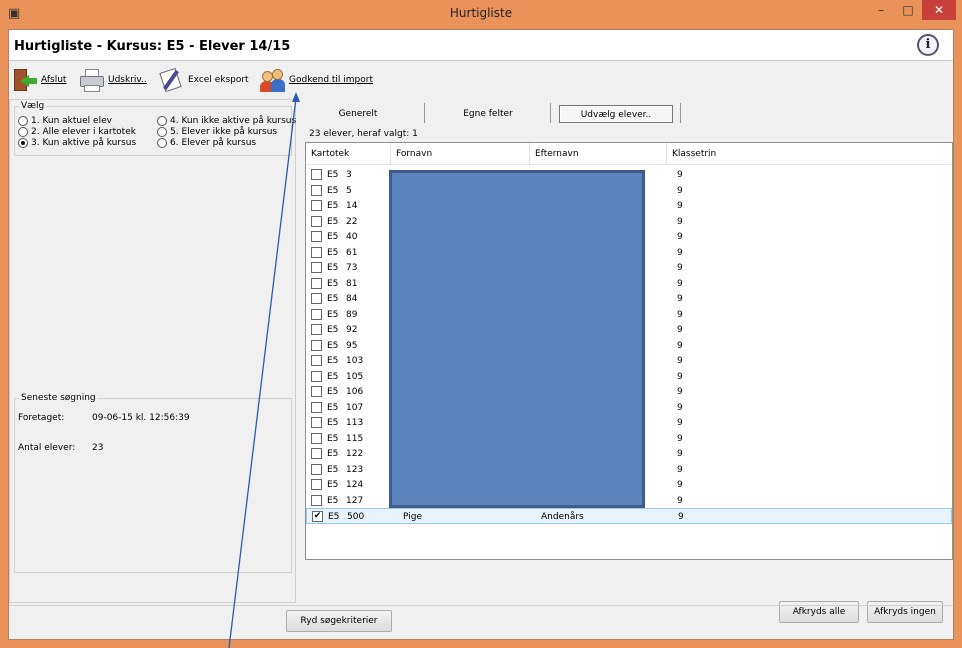 The width and height of the screenshot is (962, 648). Describe the element at coordinates (33, 106) in the screenshot. I see `select-legend: Vælg` at that location.